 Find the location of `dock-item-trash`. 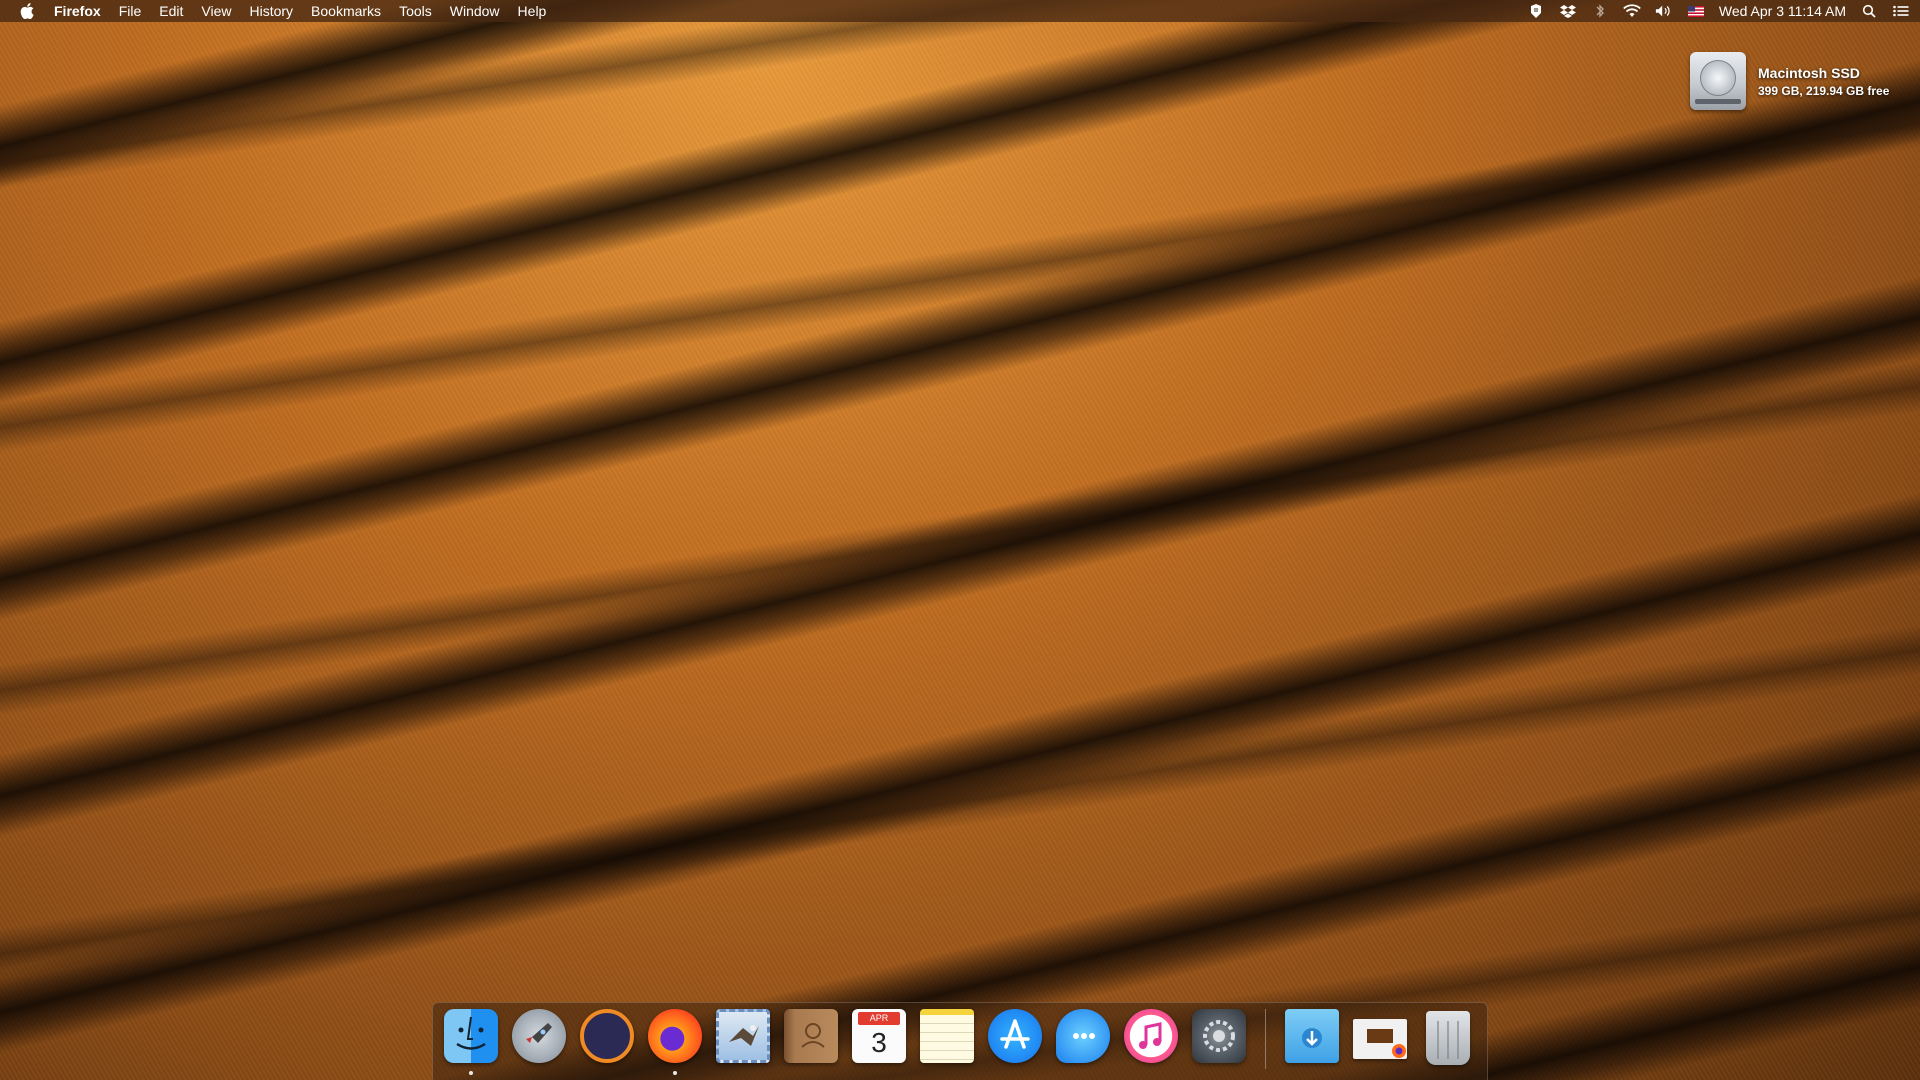

dock-item-trash is located at coordinates (1448, 1039).